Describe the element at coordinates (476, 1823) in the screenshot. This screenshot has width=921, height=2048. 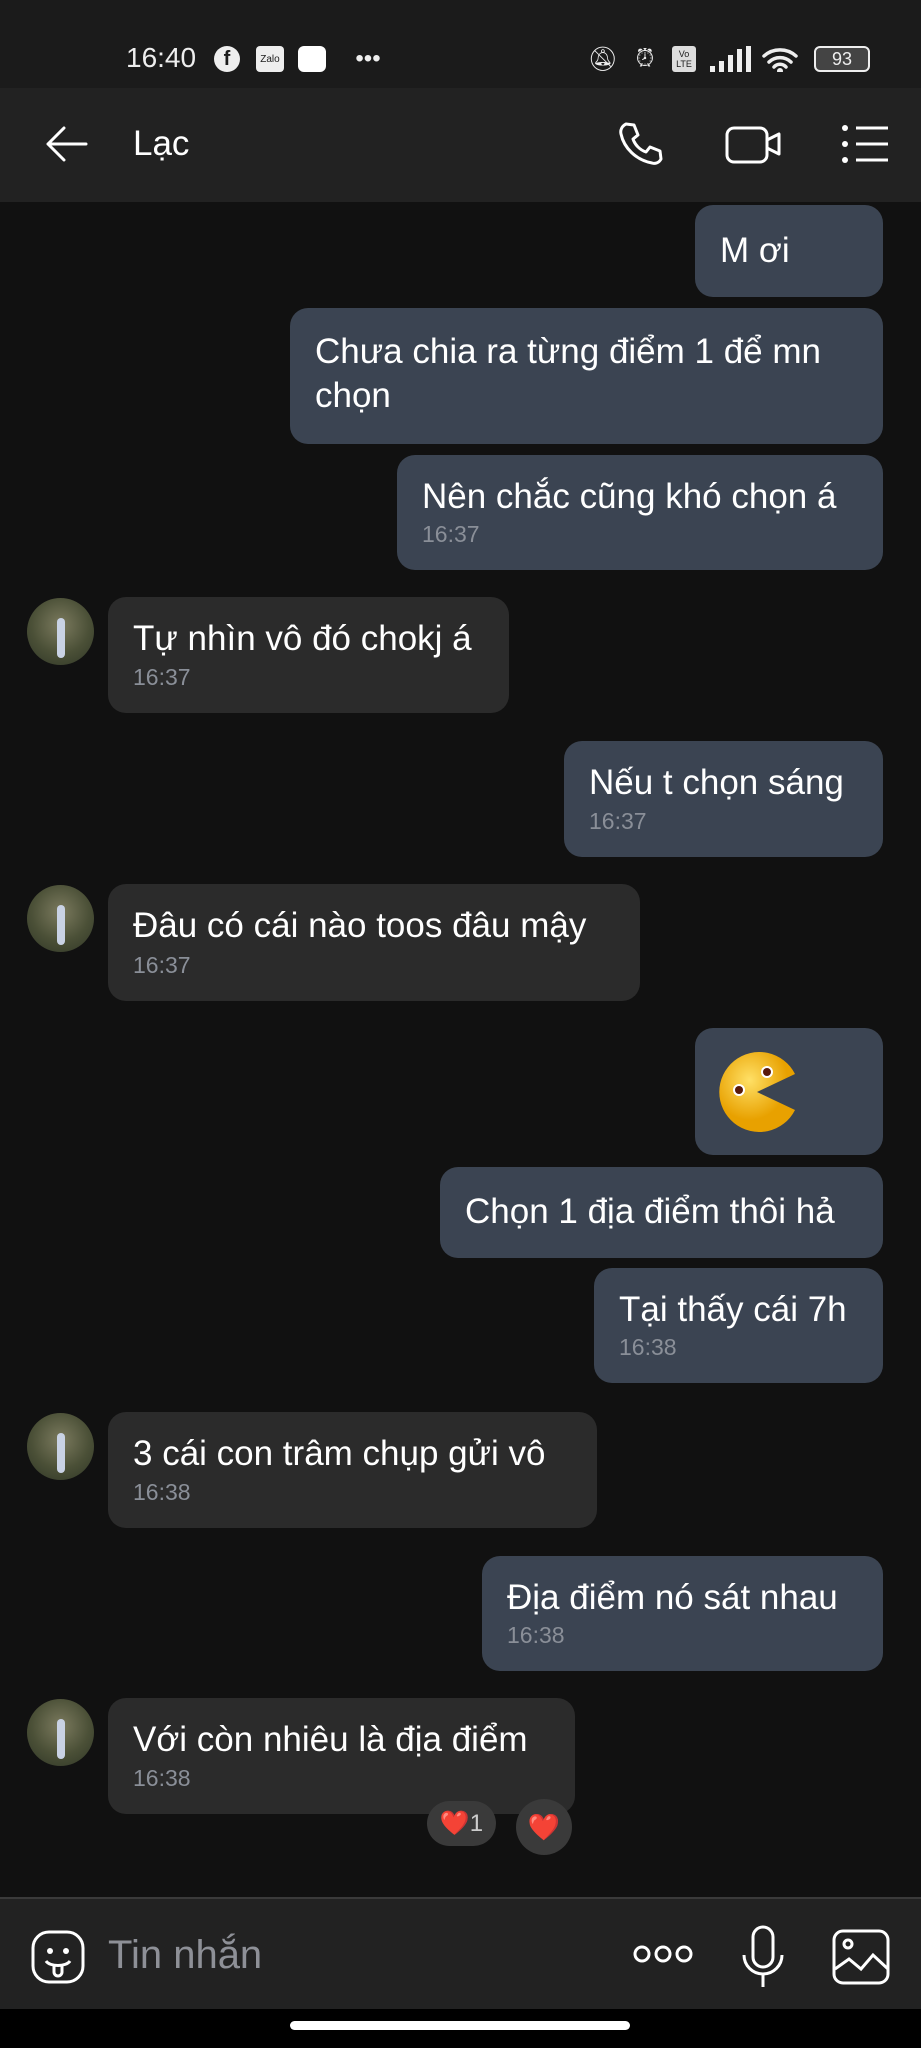
I see `reaction-count: 1` at that location.